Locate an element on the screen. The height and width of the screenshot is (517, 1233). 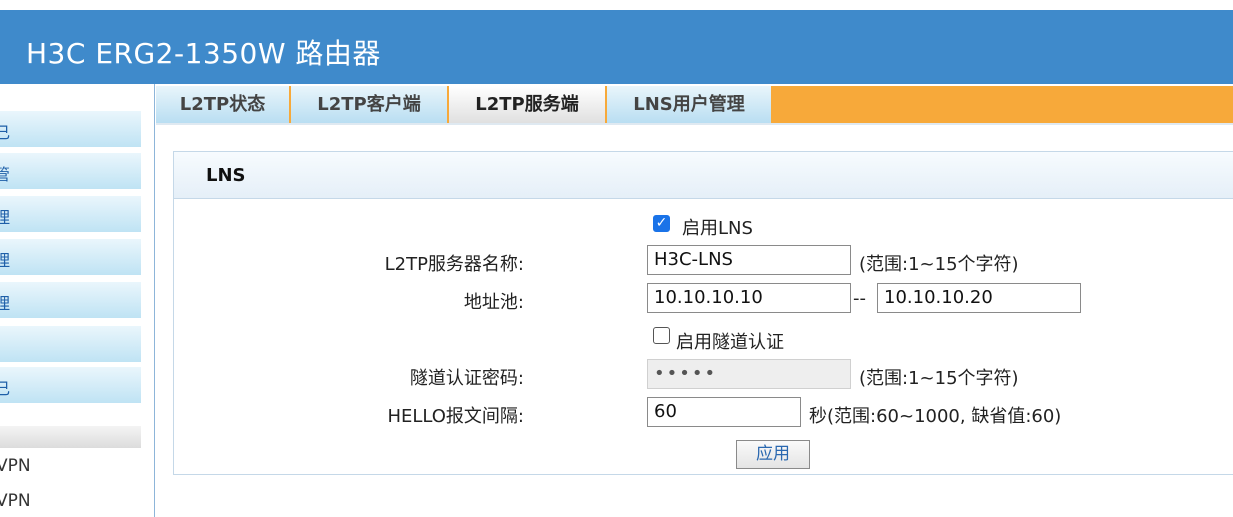
tunnel-auth-label: 启用隧道认证 is located at coordinates (730, 342).